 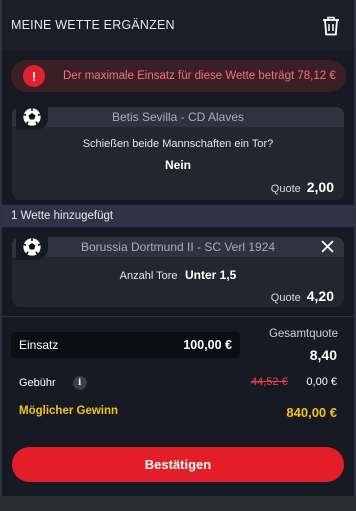 I want to click on possible-win-label: Möglicher Gewinn, so click(x=69, y=411).